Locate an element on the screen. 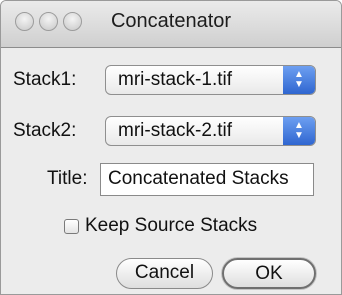 The image size is (342, 295). stack1-select-arrows-icon: ▲ ▼ is located at coordinates (299, 80).